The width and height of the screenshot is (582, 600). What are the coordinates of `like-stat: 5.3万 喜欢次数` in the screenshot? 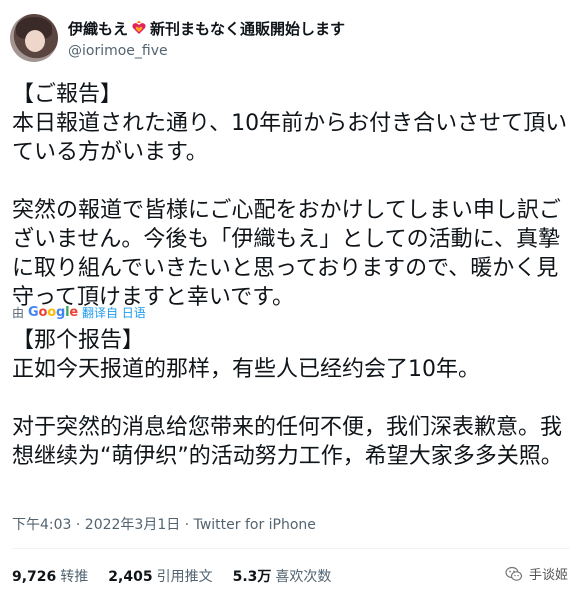 It's located at (282, 576).